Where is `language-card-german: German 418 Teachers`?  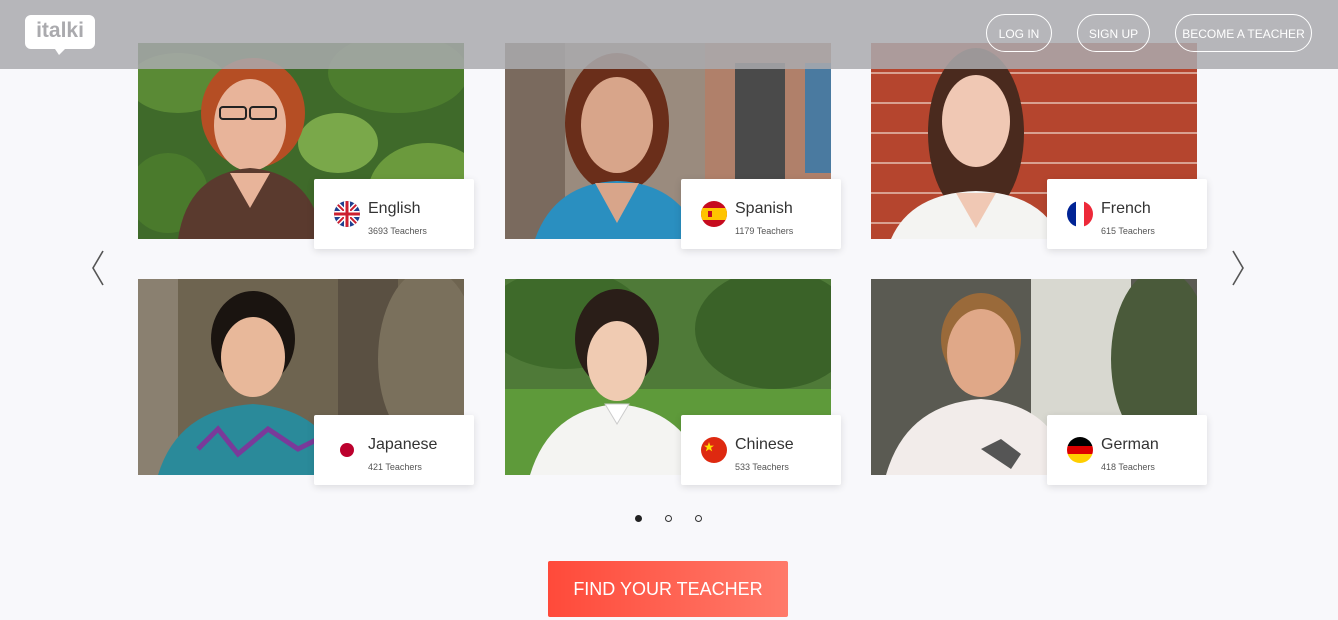 language-card-german: German 418 Teachers is located at coordinates (1039, 382).